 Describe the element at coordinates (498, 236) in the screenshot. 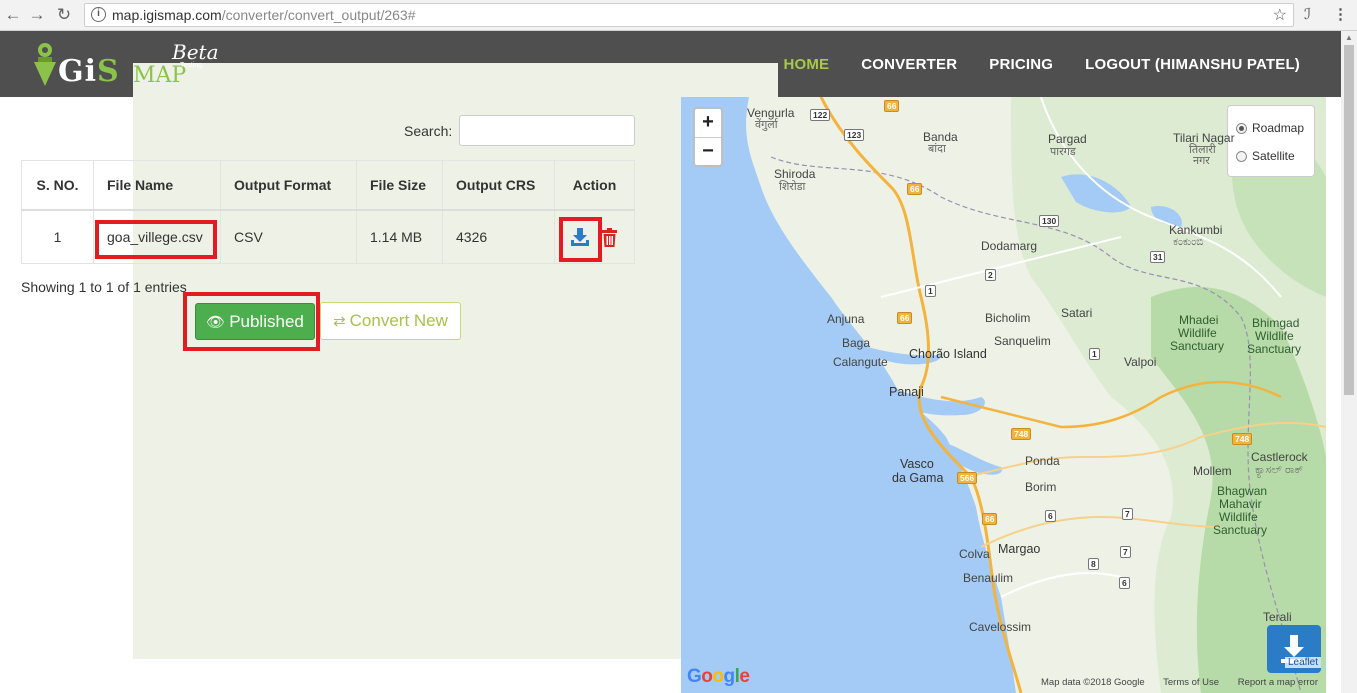

I see `cell-crs: 4326` at that location.